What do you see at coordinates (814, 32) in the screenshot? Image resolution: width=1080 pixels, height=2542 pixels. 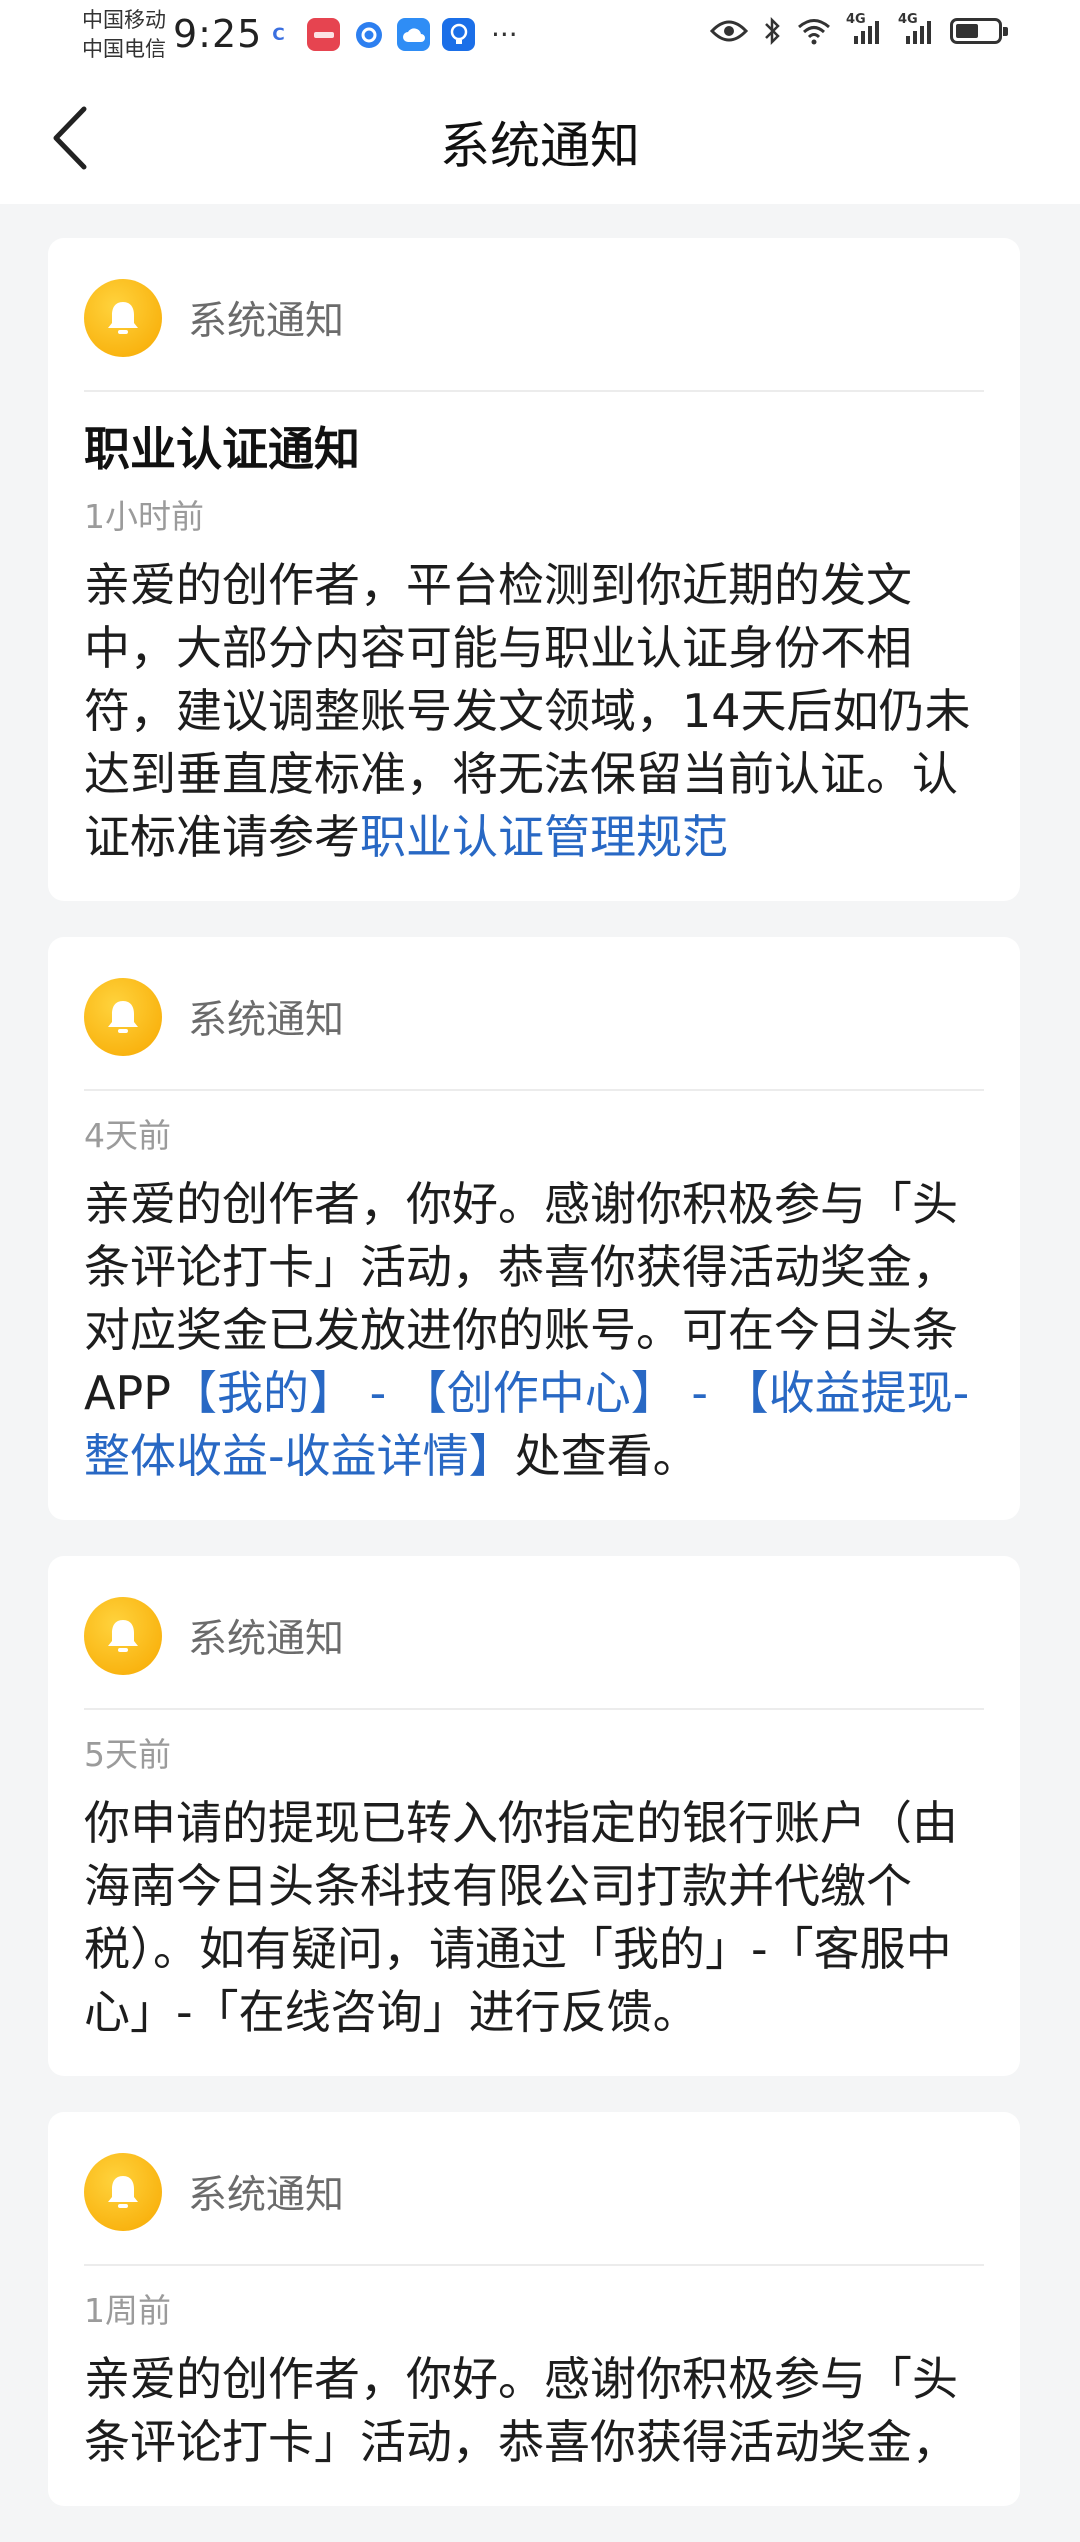 I see `wifi-icon` at bounding box center [814, 32].